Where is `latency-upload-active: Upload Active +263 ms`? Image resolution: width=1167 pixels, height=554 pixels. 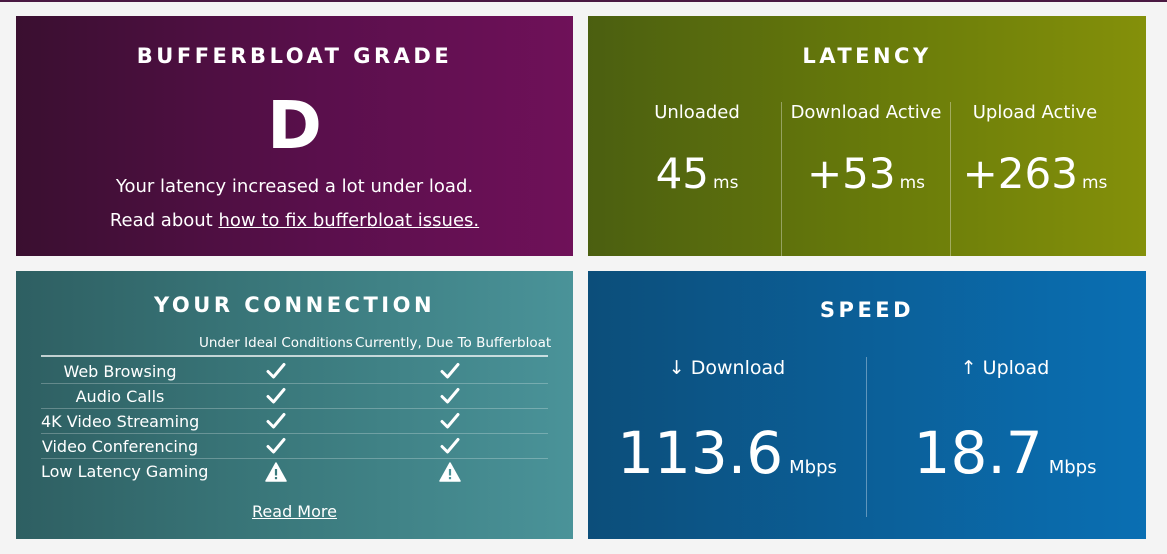
latency-upload-active: Upload Active +263 ms is located at coordinates (1035, 150).